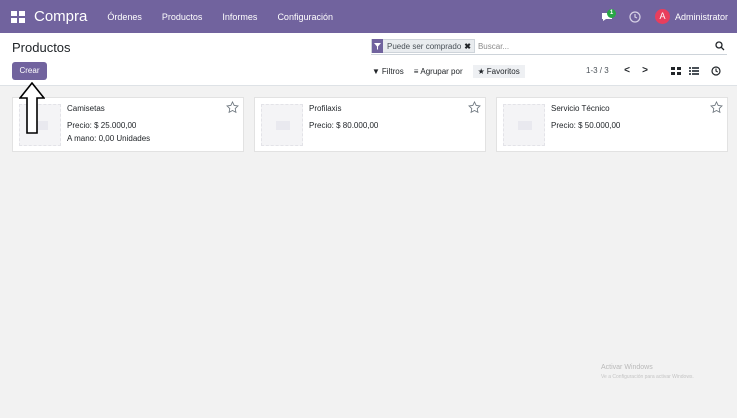 The image size is (737, 418). I want to click on product-name: Servicio Técnico, so click(580, 108).